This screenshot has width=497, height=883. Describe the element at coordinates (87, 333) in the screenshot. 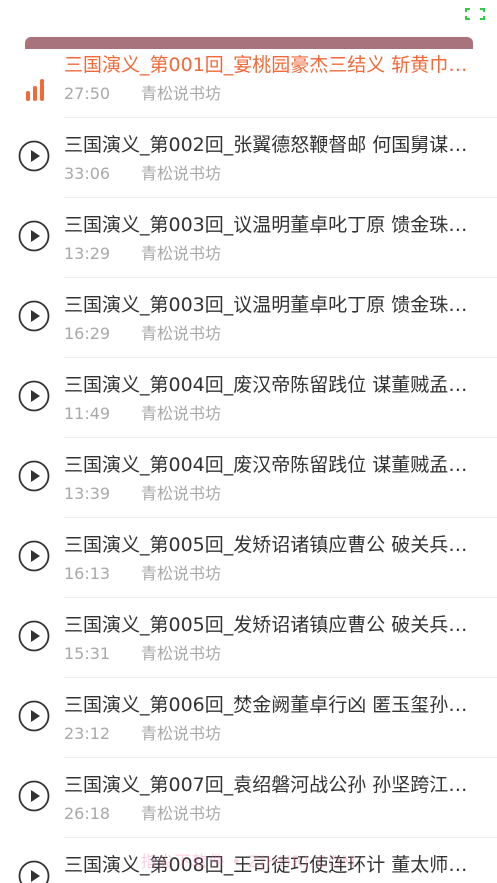

I see `episode-duration: 16:29` at that location.